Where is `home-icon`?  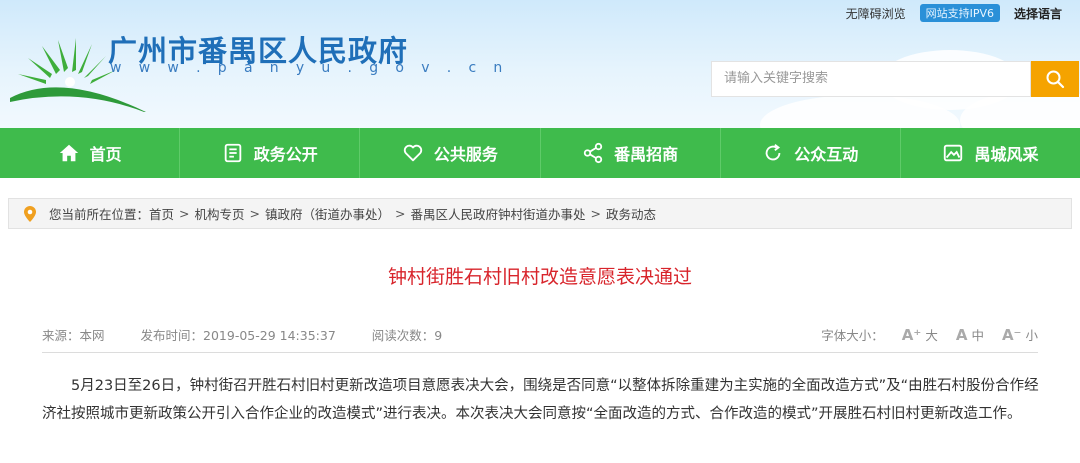
home-icon is located at coordinates (68, 153).